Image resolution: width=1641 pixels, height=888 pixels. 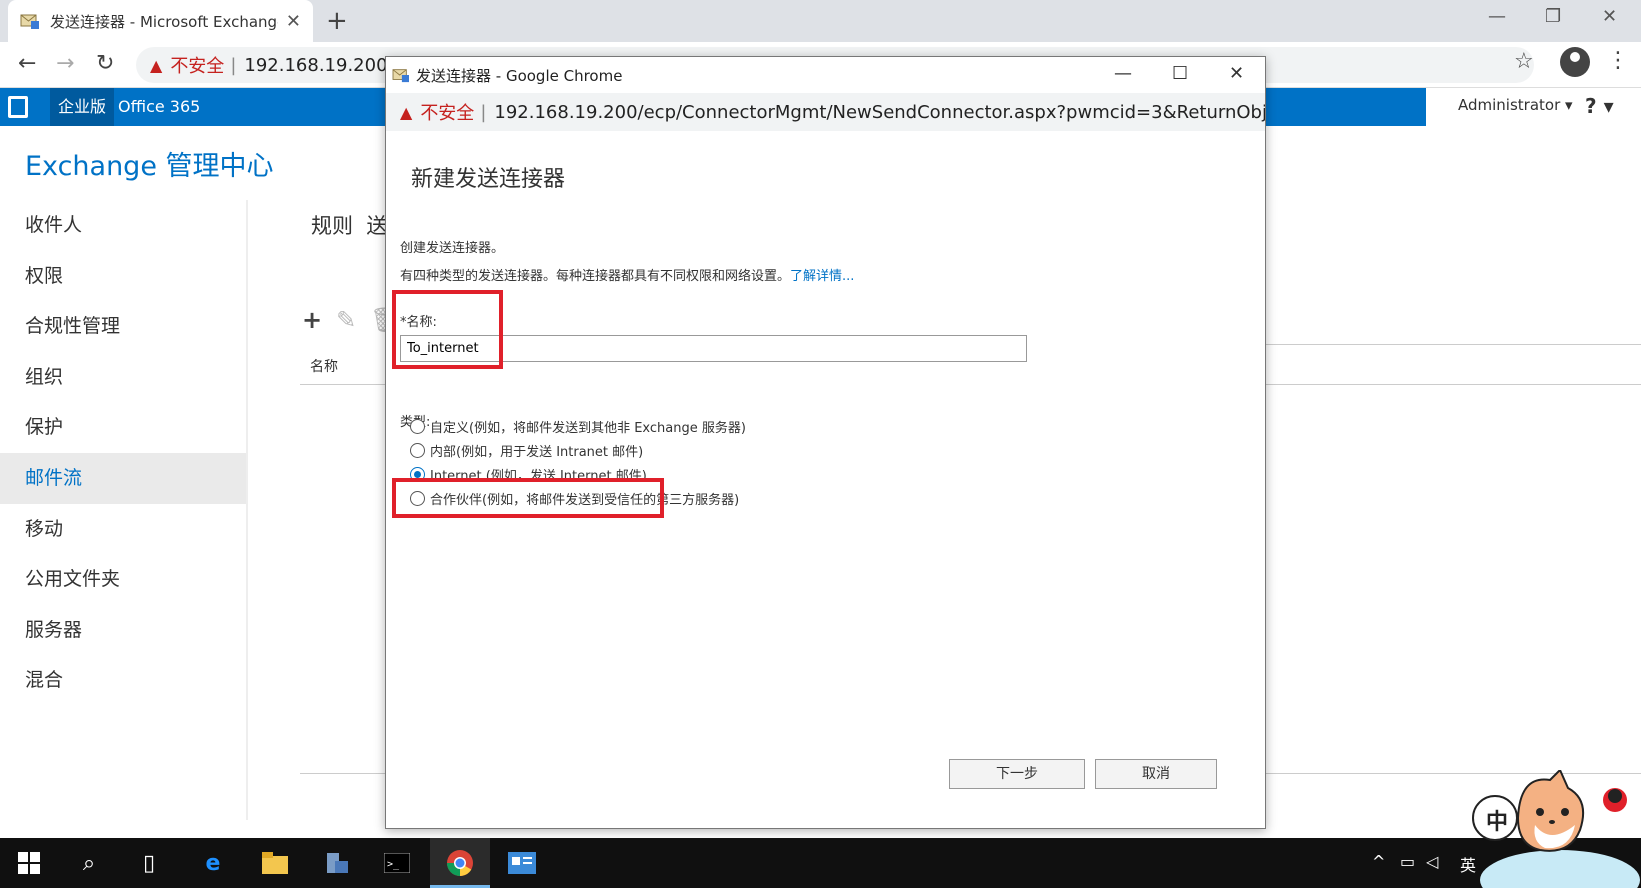 What do you see at coordinates (1553, 16) in the screenshot?
I see `maximize-icon: ❐` at bounding box center [1553, 16].